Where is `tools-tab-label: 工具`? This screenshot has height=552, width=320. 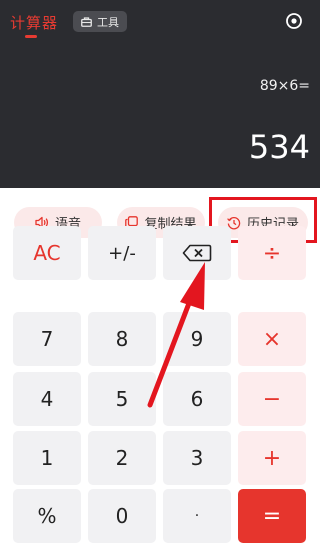
tools-tab-label: 工具 is located at coordinates (108, 22).